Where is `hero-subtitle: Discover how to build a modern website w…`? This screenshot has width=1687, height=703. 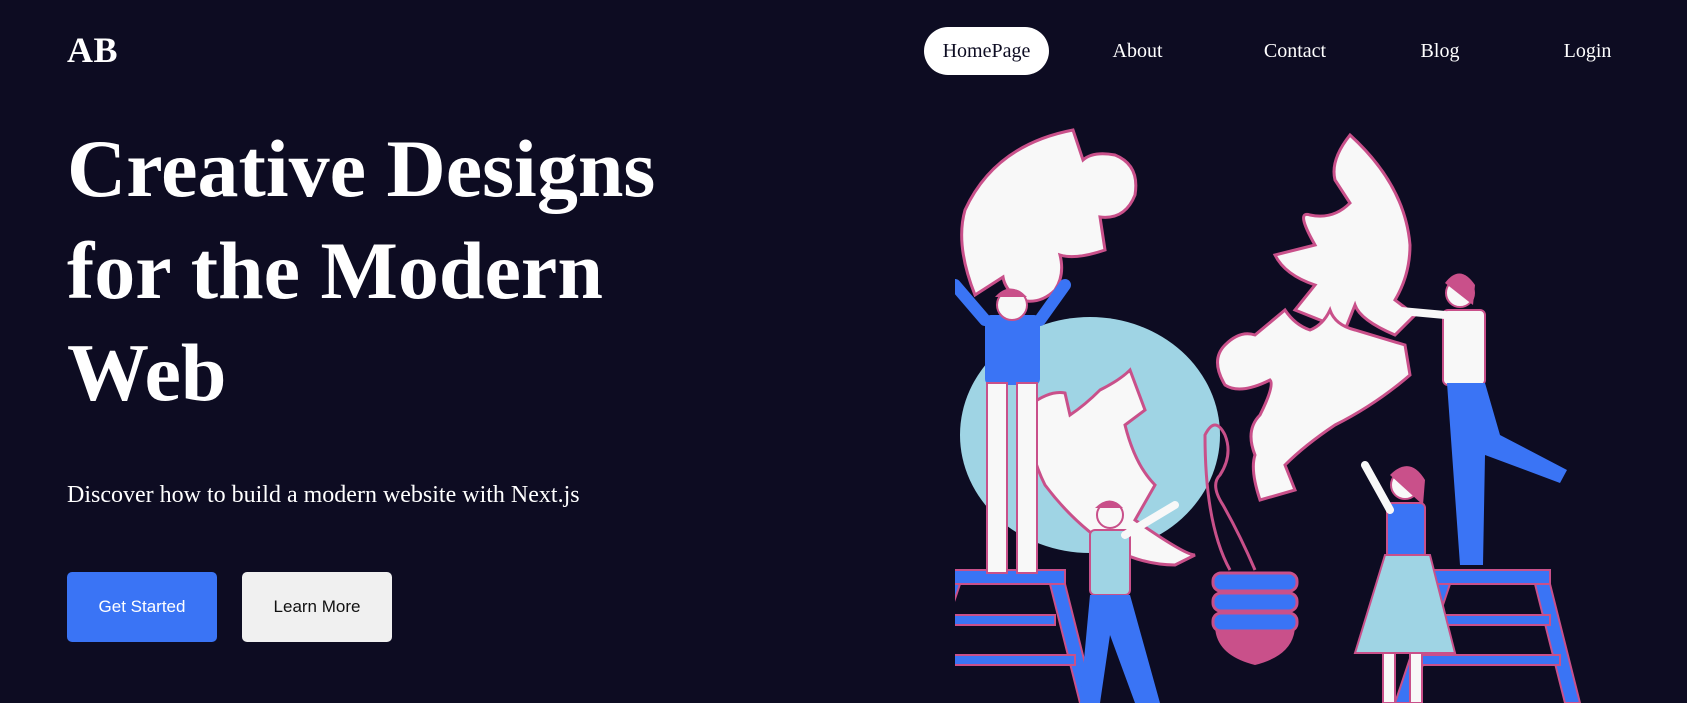
hero-subtitle: Discover how to build a modern website w… is located at coordinates (323, 495).